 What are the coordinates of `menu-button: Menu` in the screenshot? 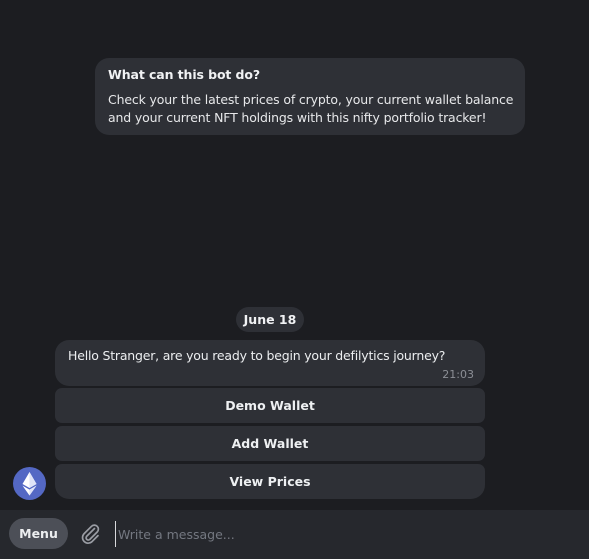 It's located at (38, 533).